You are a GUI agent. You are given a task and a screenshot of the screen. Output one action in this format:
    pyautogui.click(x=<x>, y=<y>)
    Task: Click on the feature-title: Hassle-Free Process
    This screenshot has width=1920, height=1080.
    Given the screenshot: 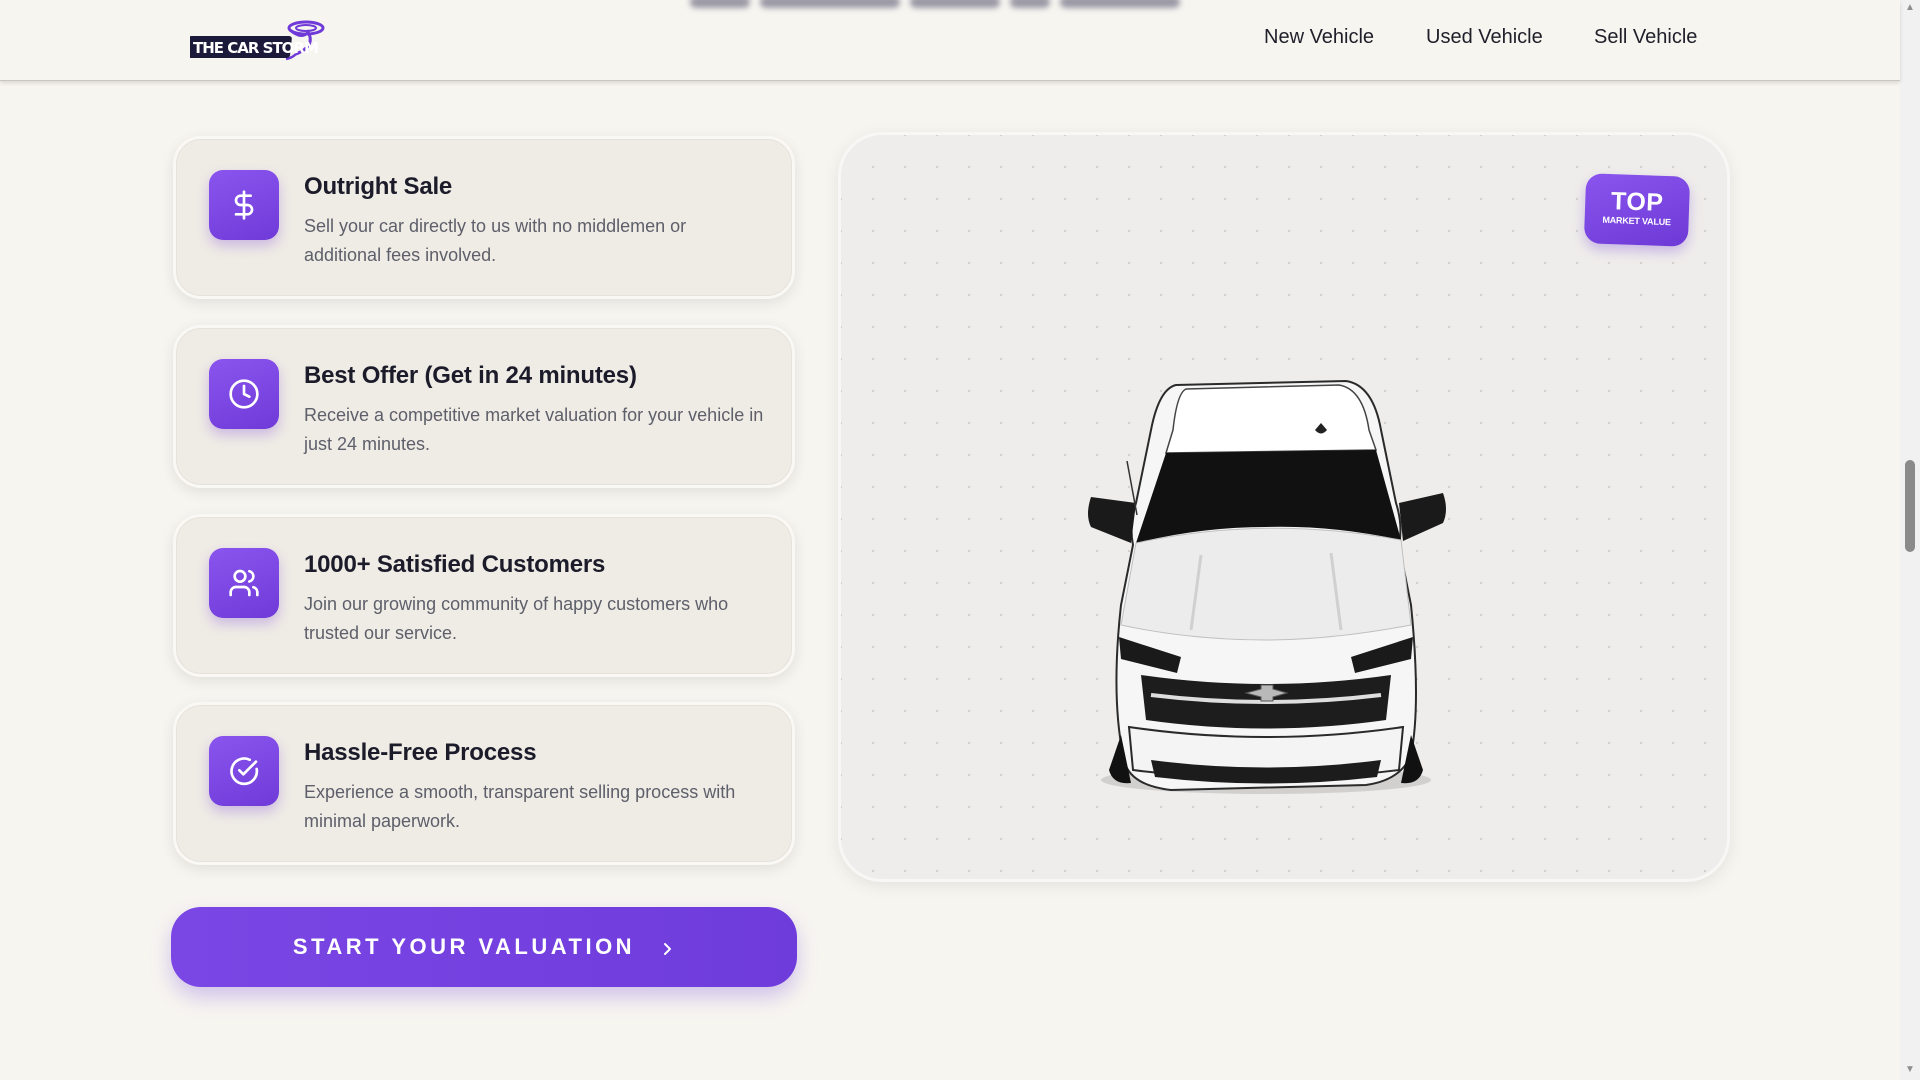 What is the action you would take?
    pyautogui.click(x=420, y=752)
    